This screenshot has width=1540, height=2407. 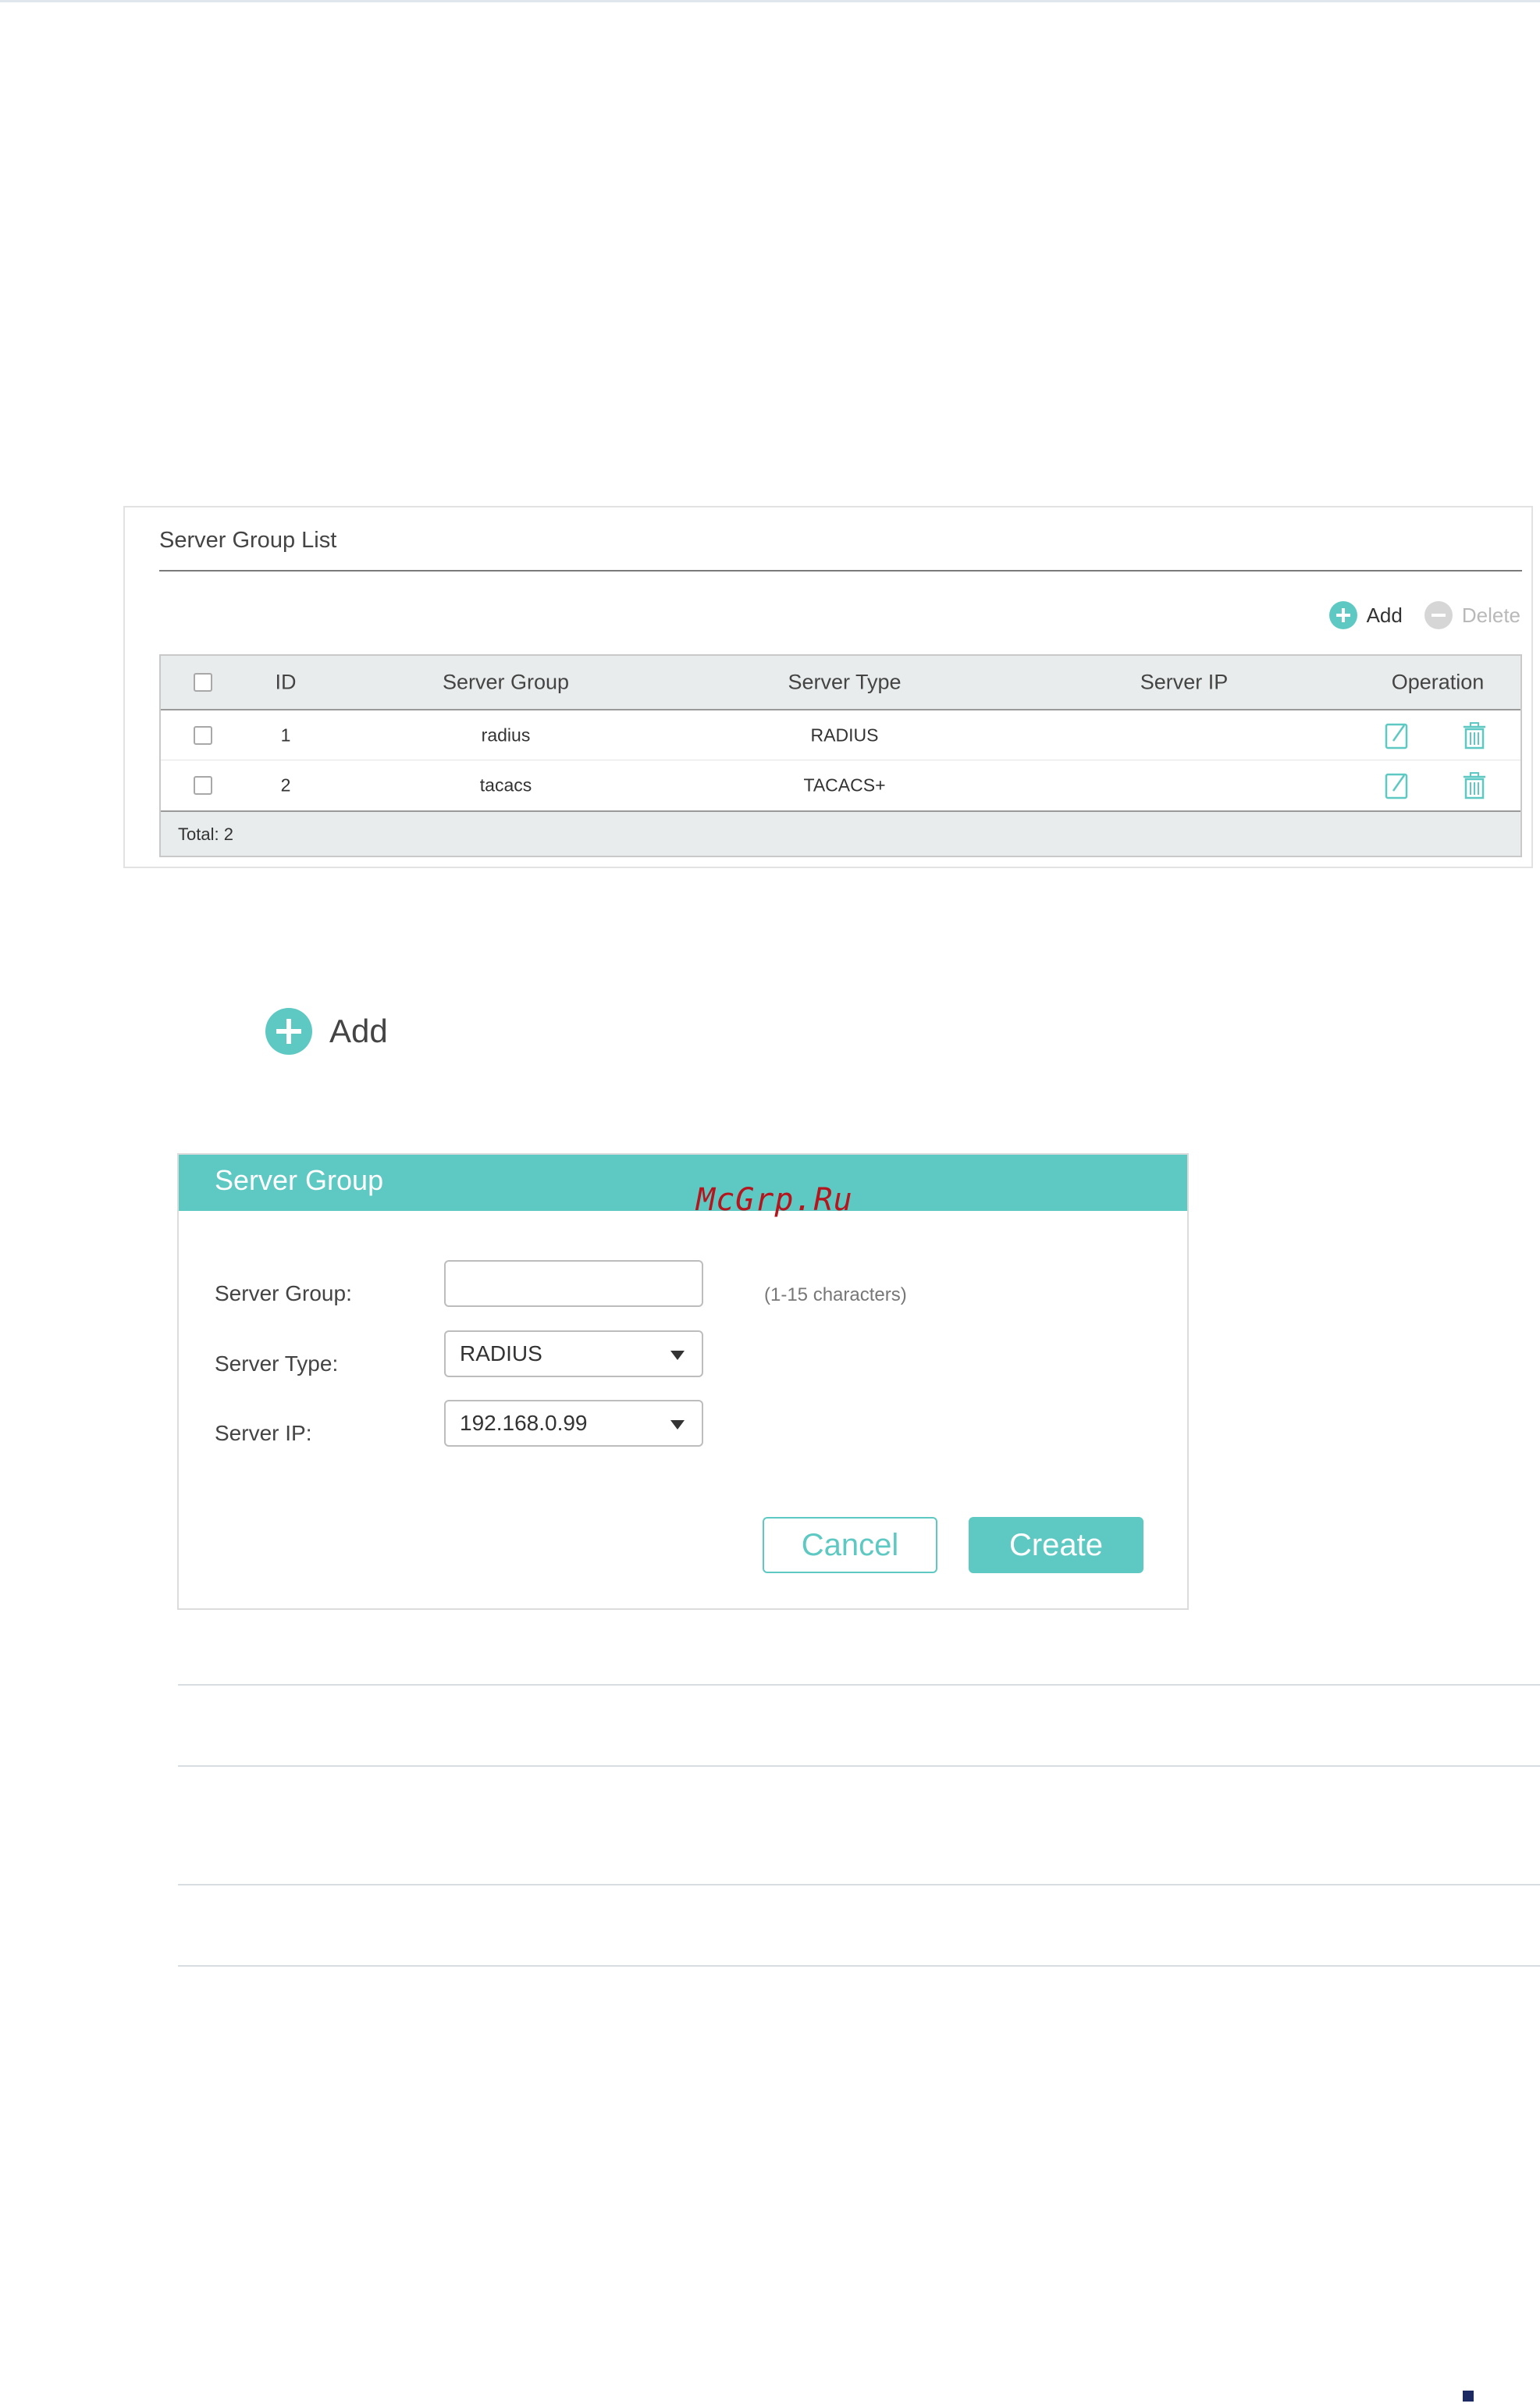 I want to click on delete-button: Delete, so click(x=1472, y=615).